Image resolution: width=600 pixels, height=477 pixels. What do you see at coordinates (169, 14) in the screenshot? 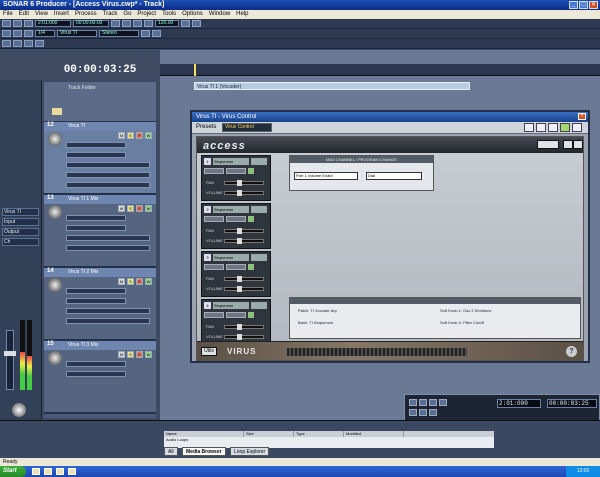
I see `menu-tools: Tools` at bounding box center [169, 14].